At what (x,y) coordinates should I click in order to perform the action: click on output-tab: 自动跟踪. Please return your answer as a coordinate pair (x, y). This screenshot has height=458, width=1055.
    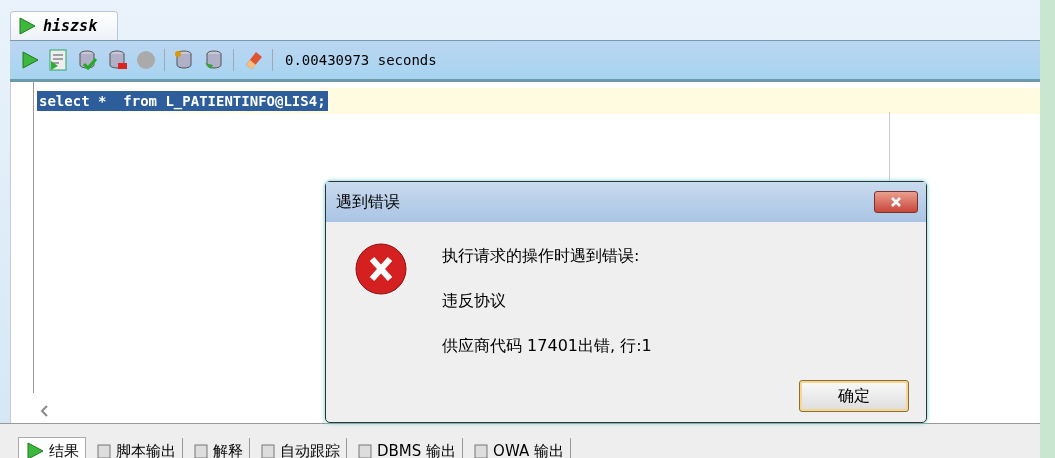
    Looking at the image, I should click on (300, 448).